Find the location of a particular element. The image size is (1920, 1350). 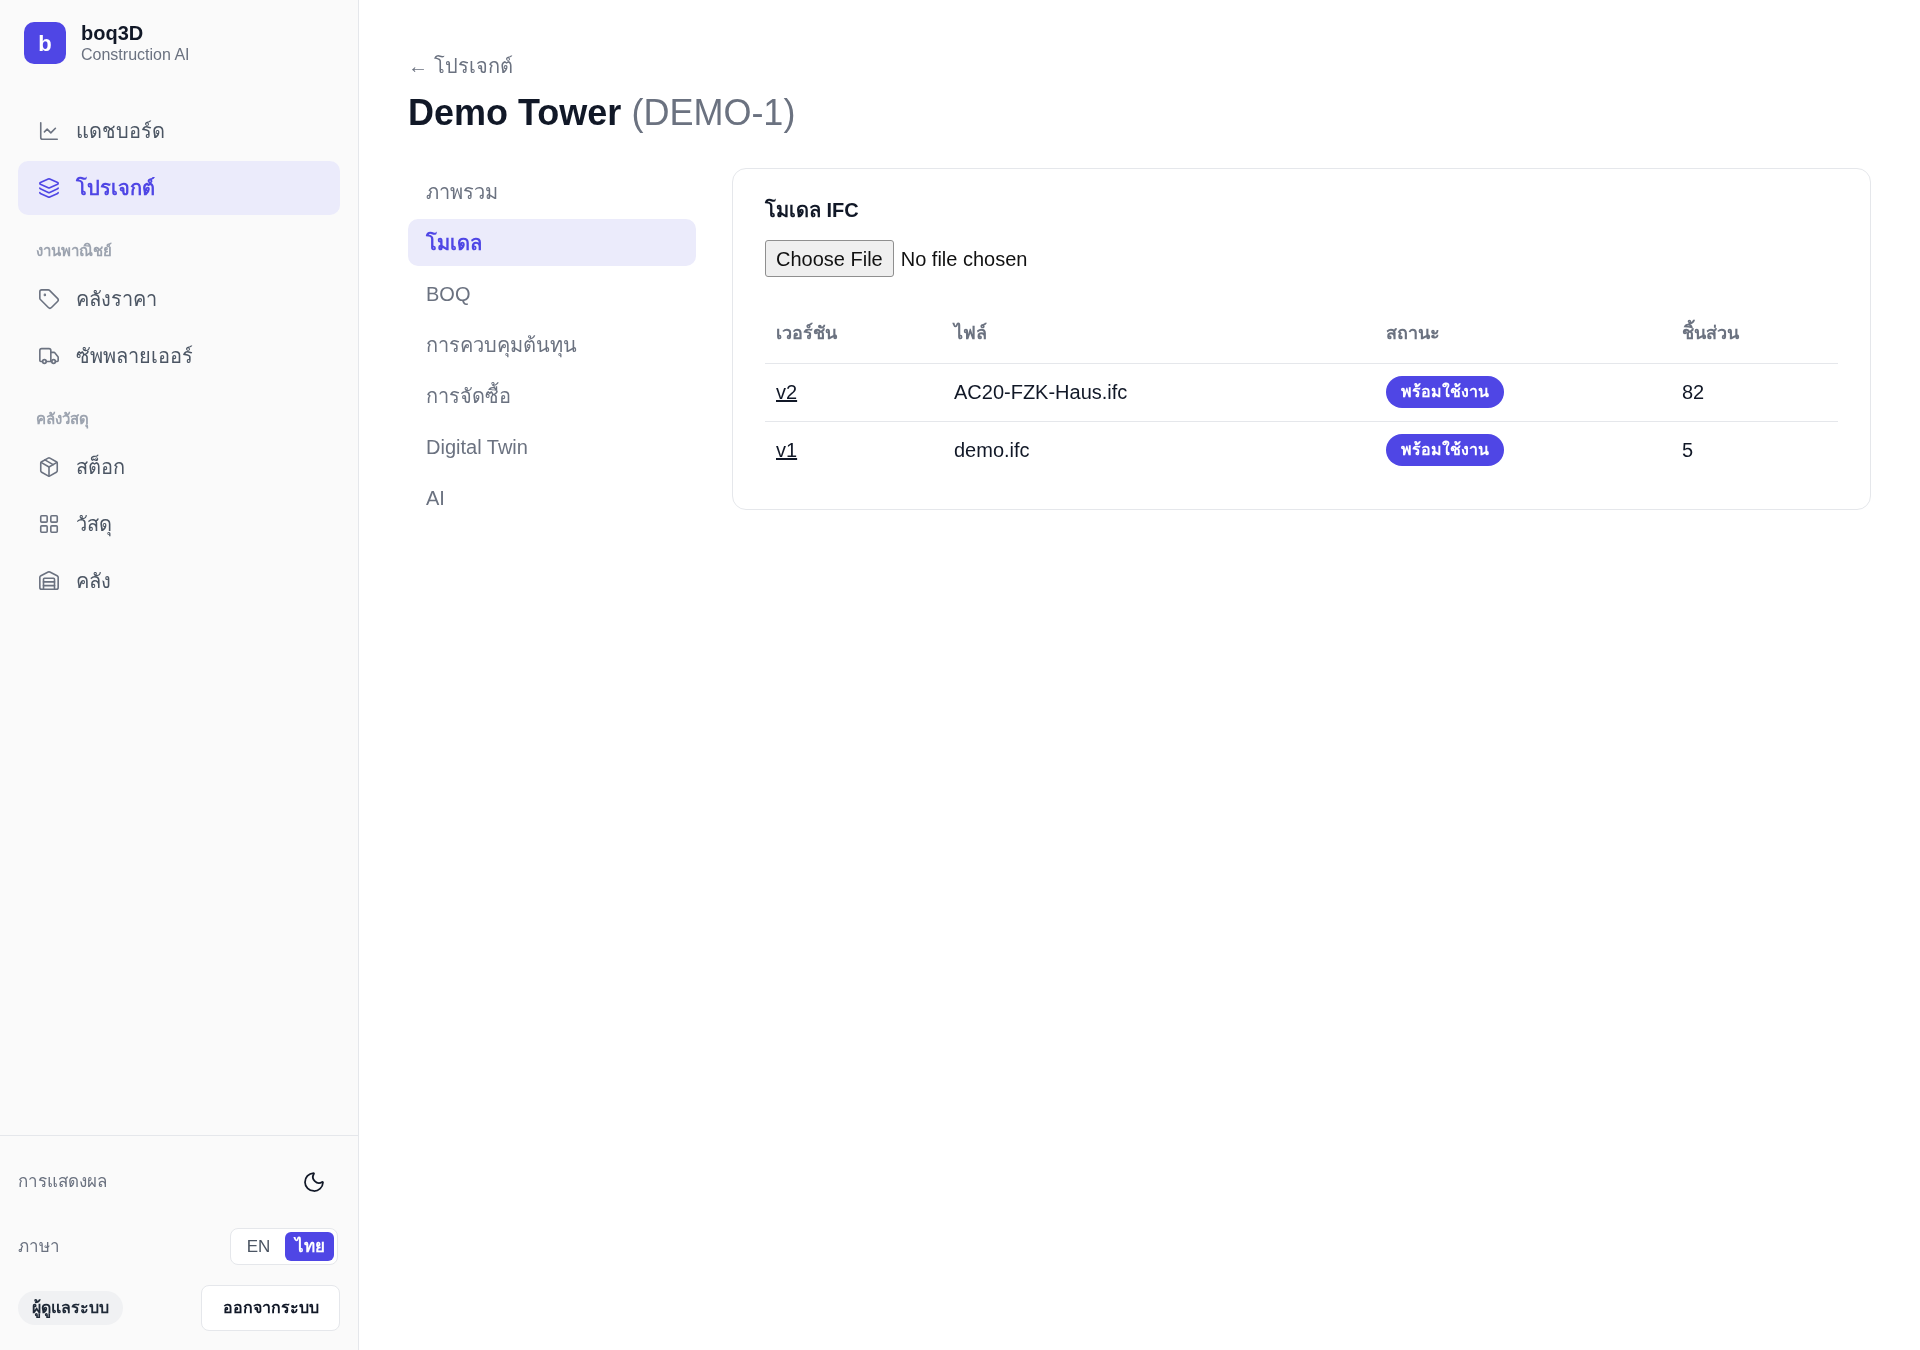

project-tab: โมเดล is located at coordinates (552, 242).